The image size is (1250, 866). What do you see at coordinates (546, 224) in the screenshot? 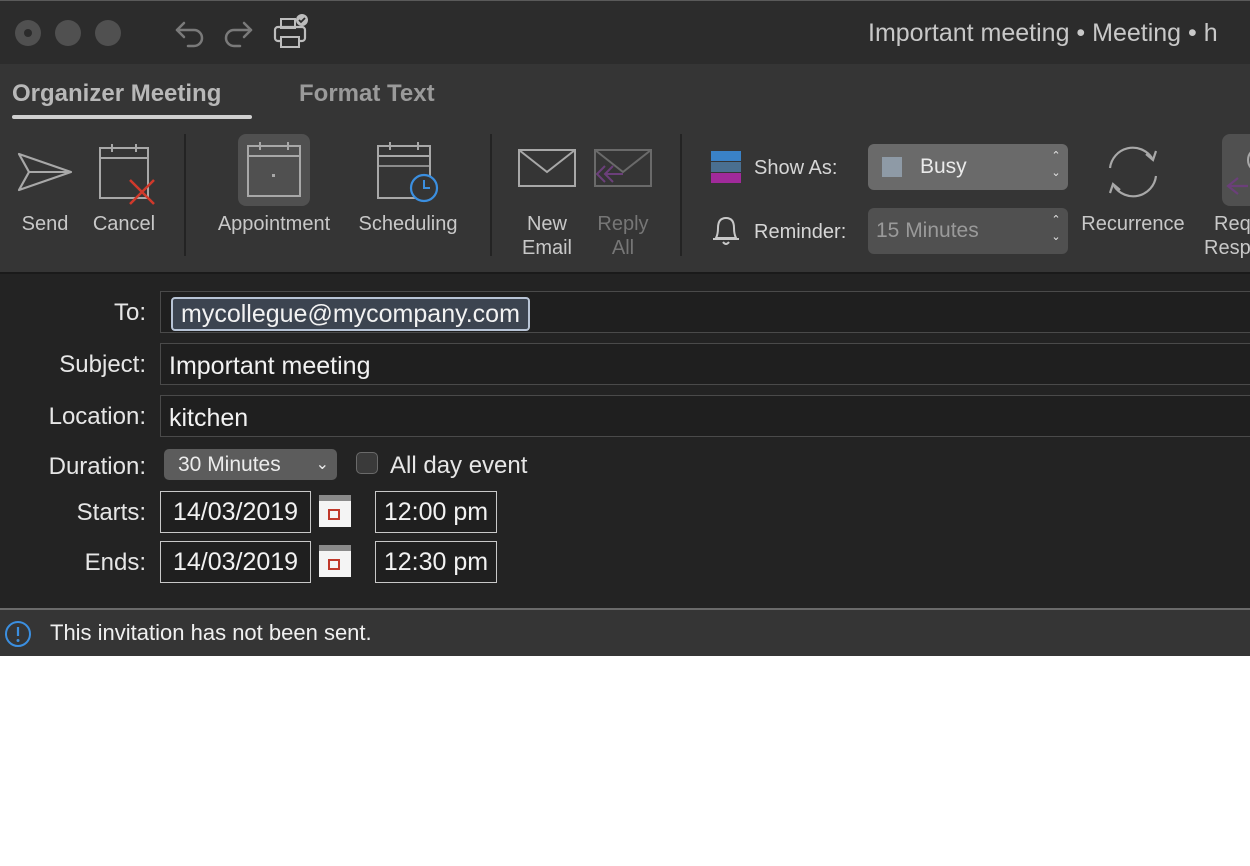
I see `new-email-label-line1: New` at bounding box center [546, 224].